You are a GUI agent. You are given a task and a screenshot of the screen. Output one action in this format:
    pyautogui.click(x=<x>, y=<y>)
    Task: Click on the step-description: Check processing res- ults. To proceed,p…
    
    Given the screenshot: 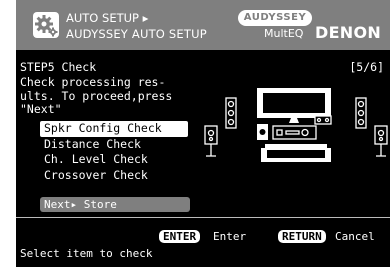 What is the action you would take?
    pyautogui.click(x=96, y=95)
    